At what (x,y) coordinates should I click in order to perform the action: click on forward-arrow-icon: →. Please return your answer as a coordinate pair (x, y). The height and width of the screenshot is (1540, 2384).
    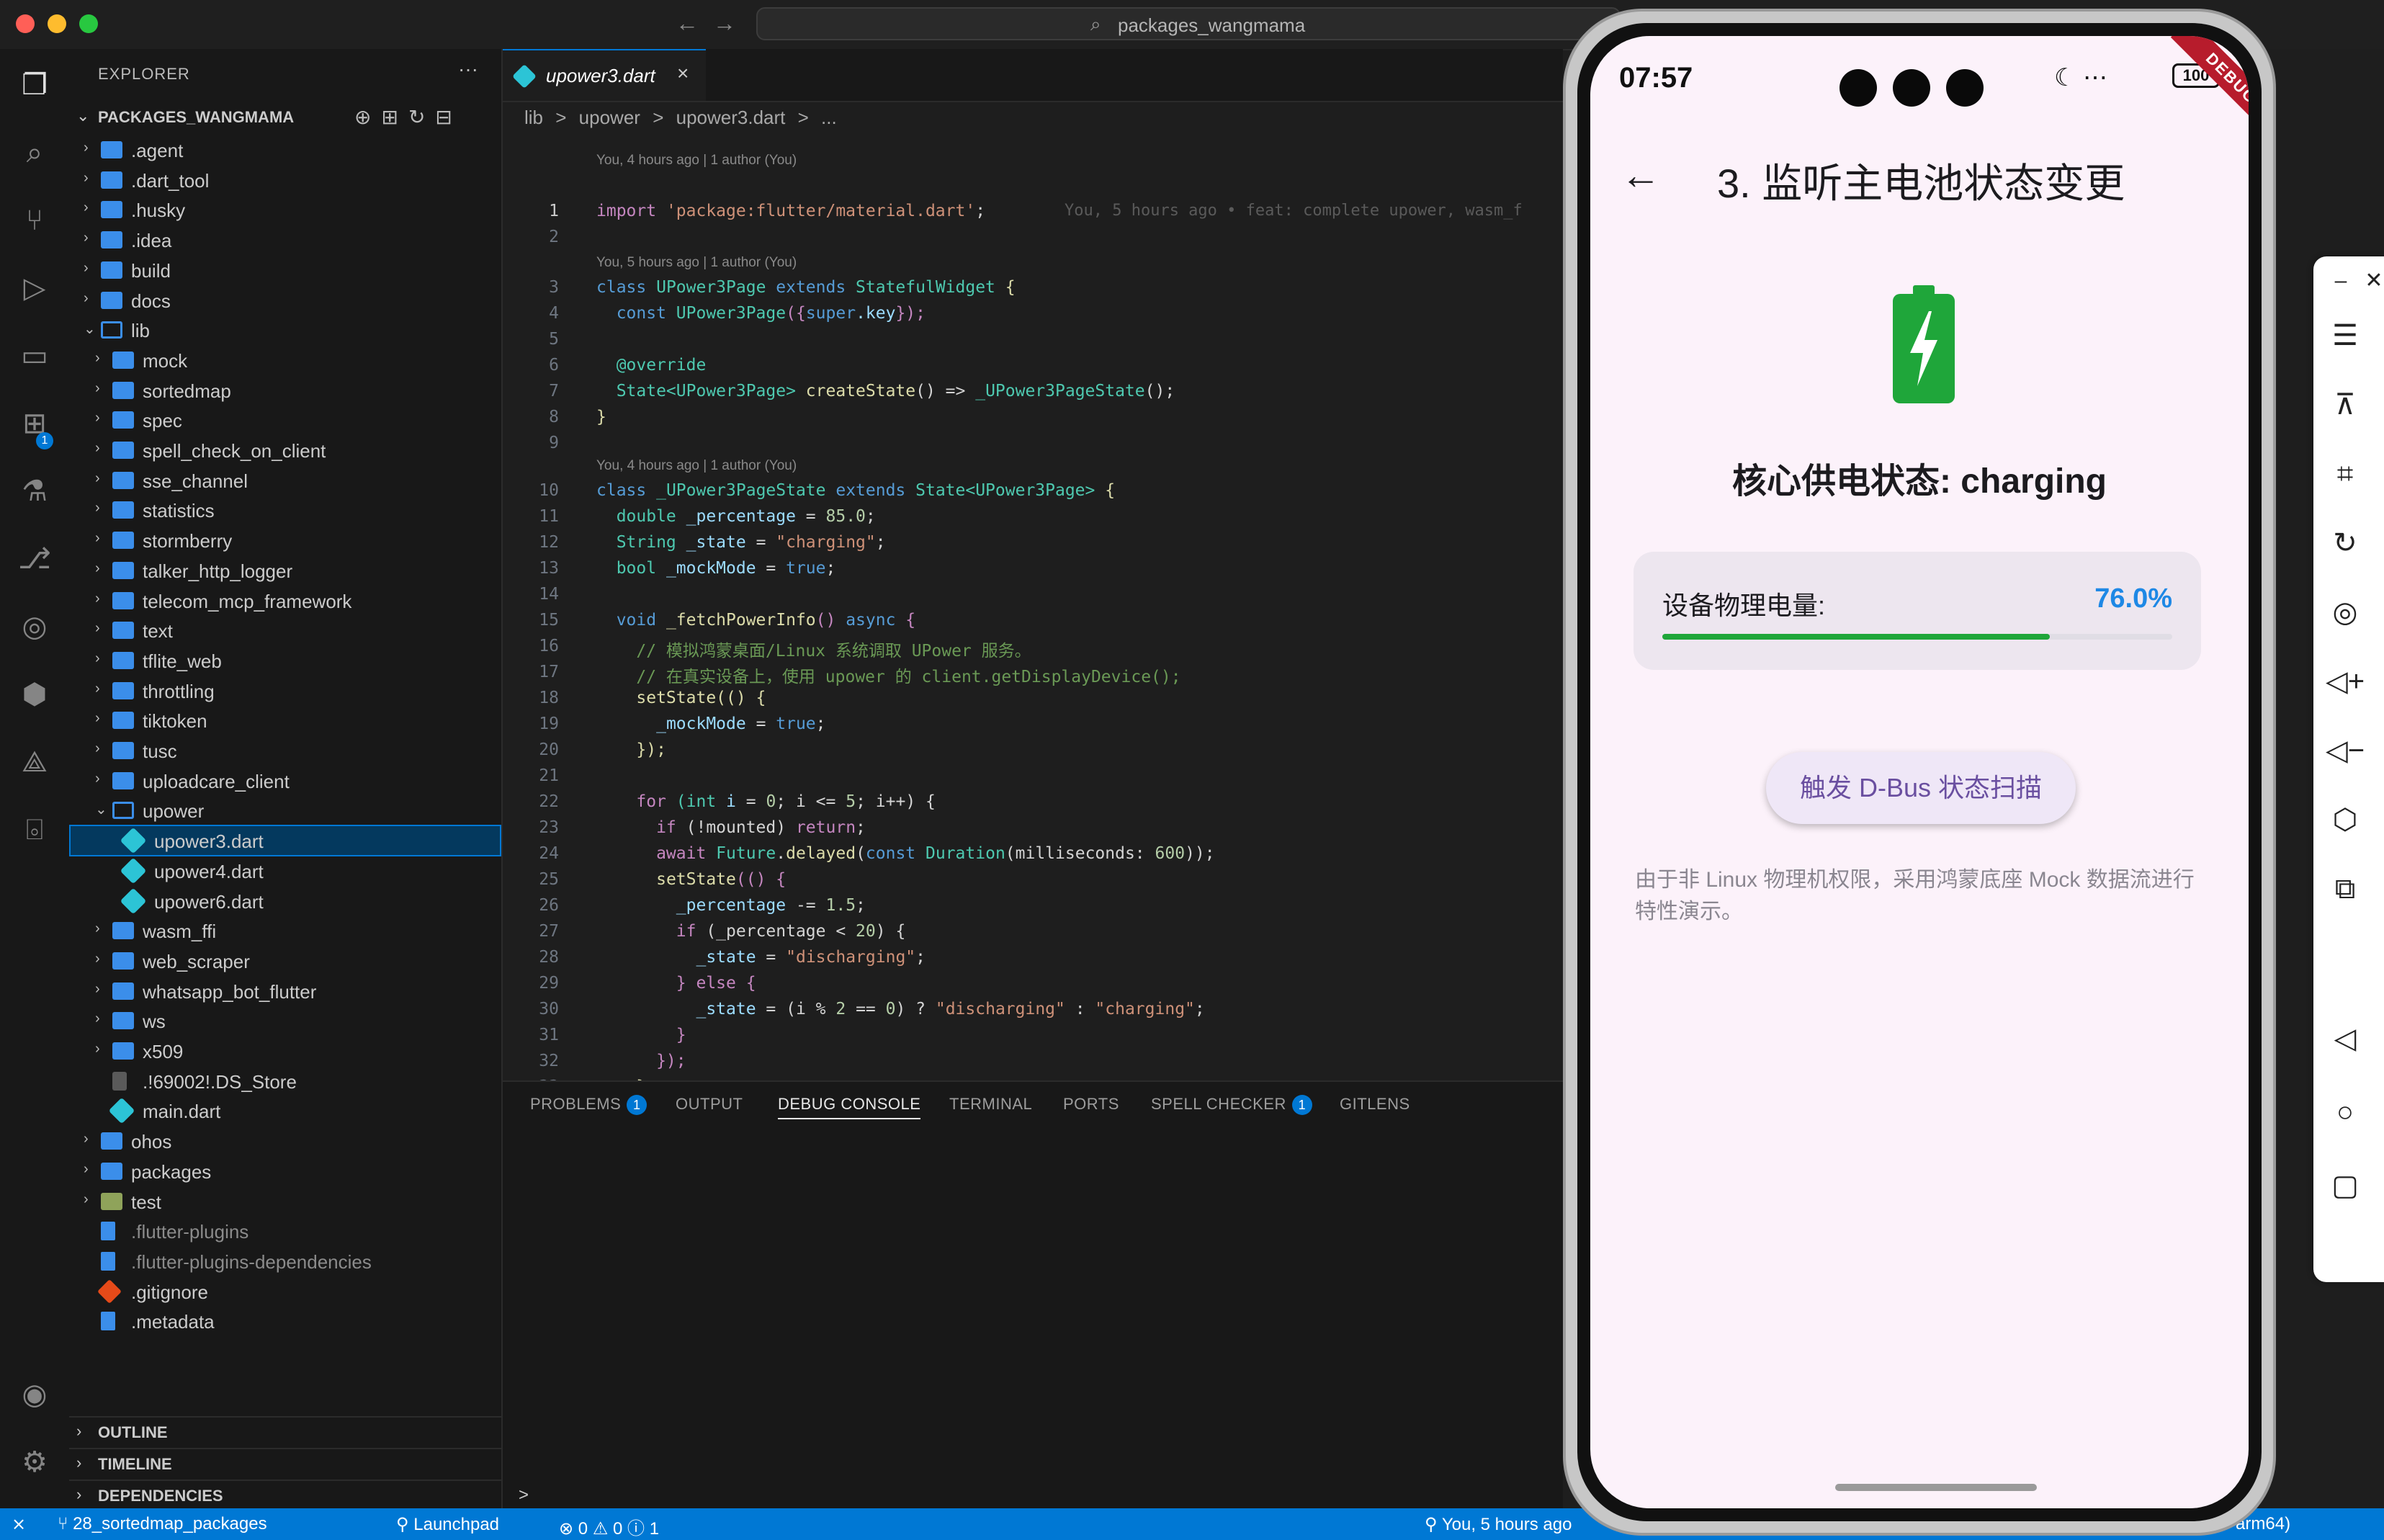
    Looking at the image, I should click on (724, 23).